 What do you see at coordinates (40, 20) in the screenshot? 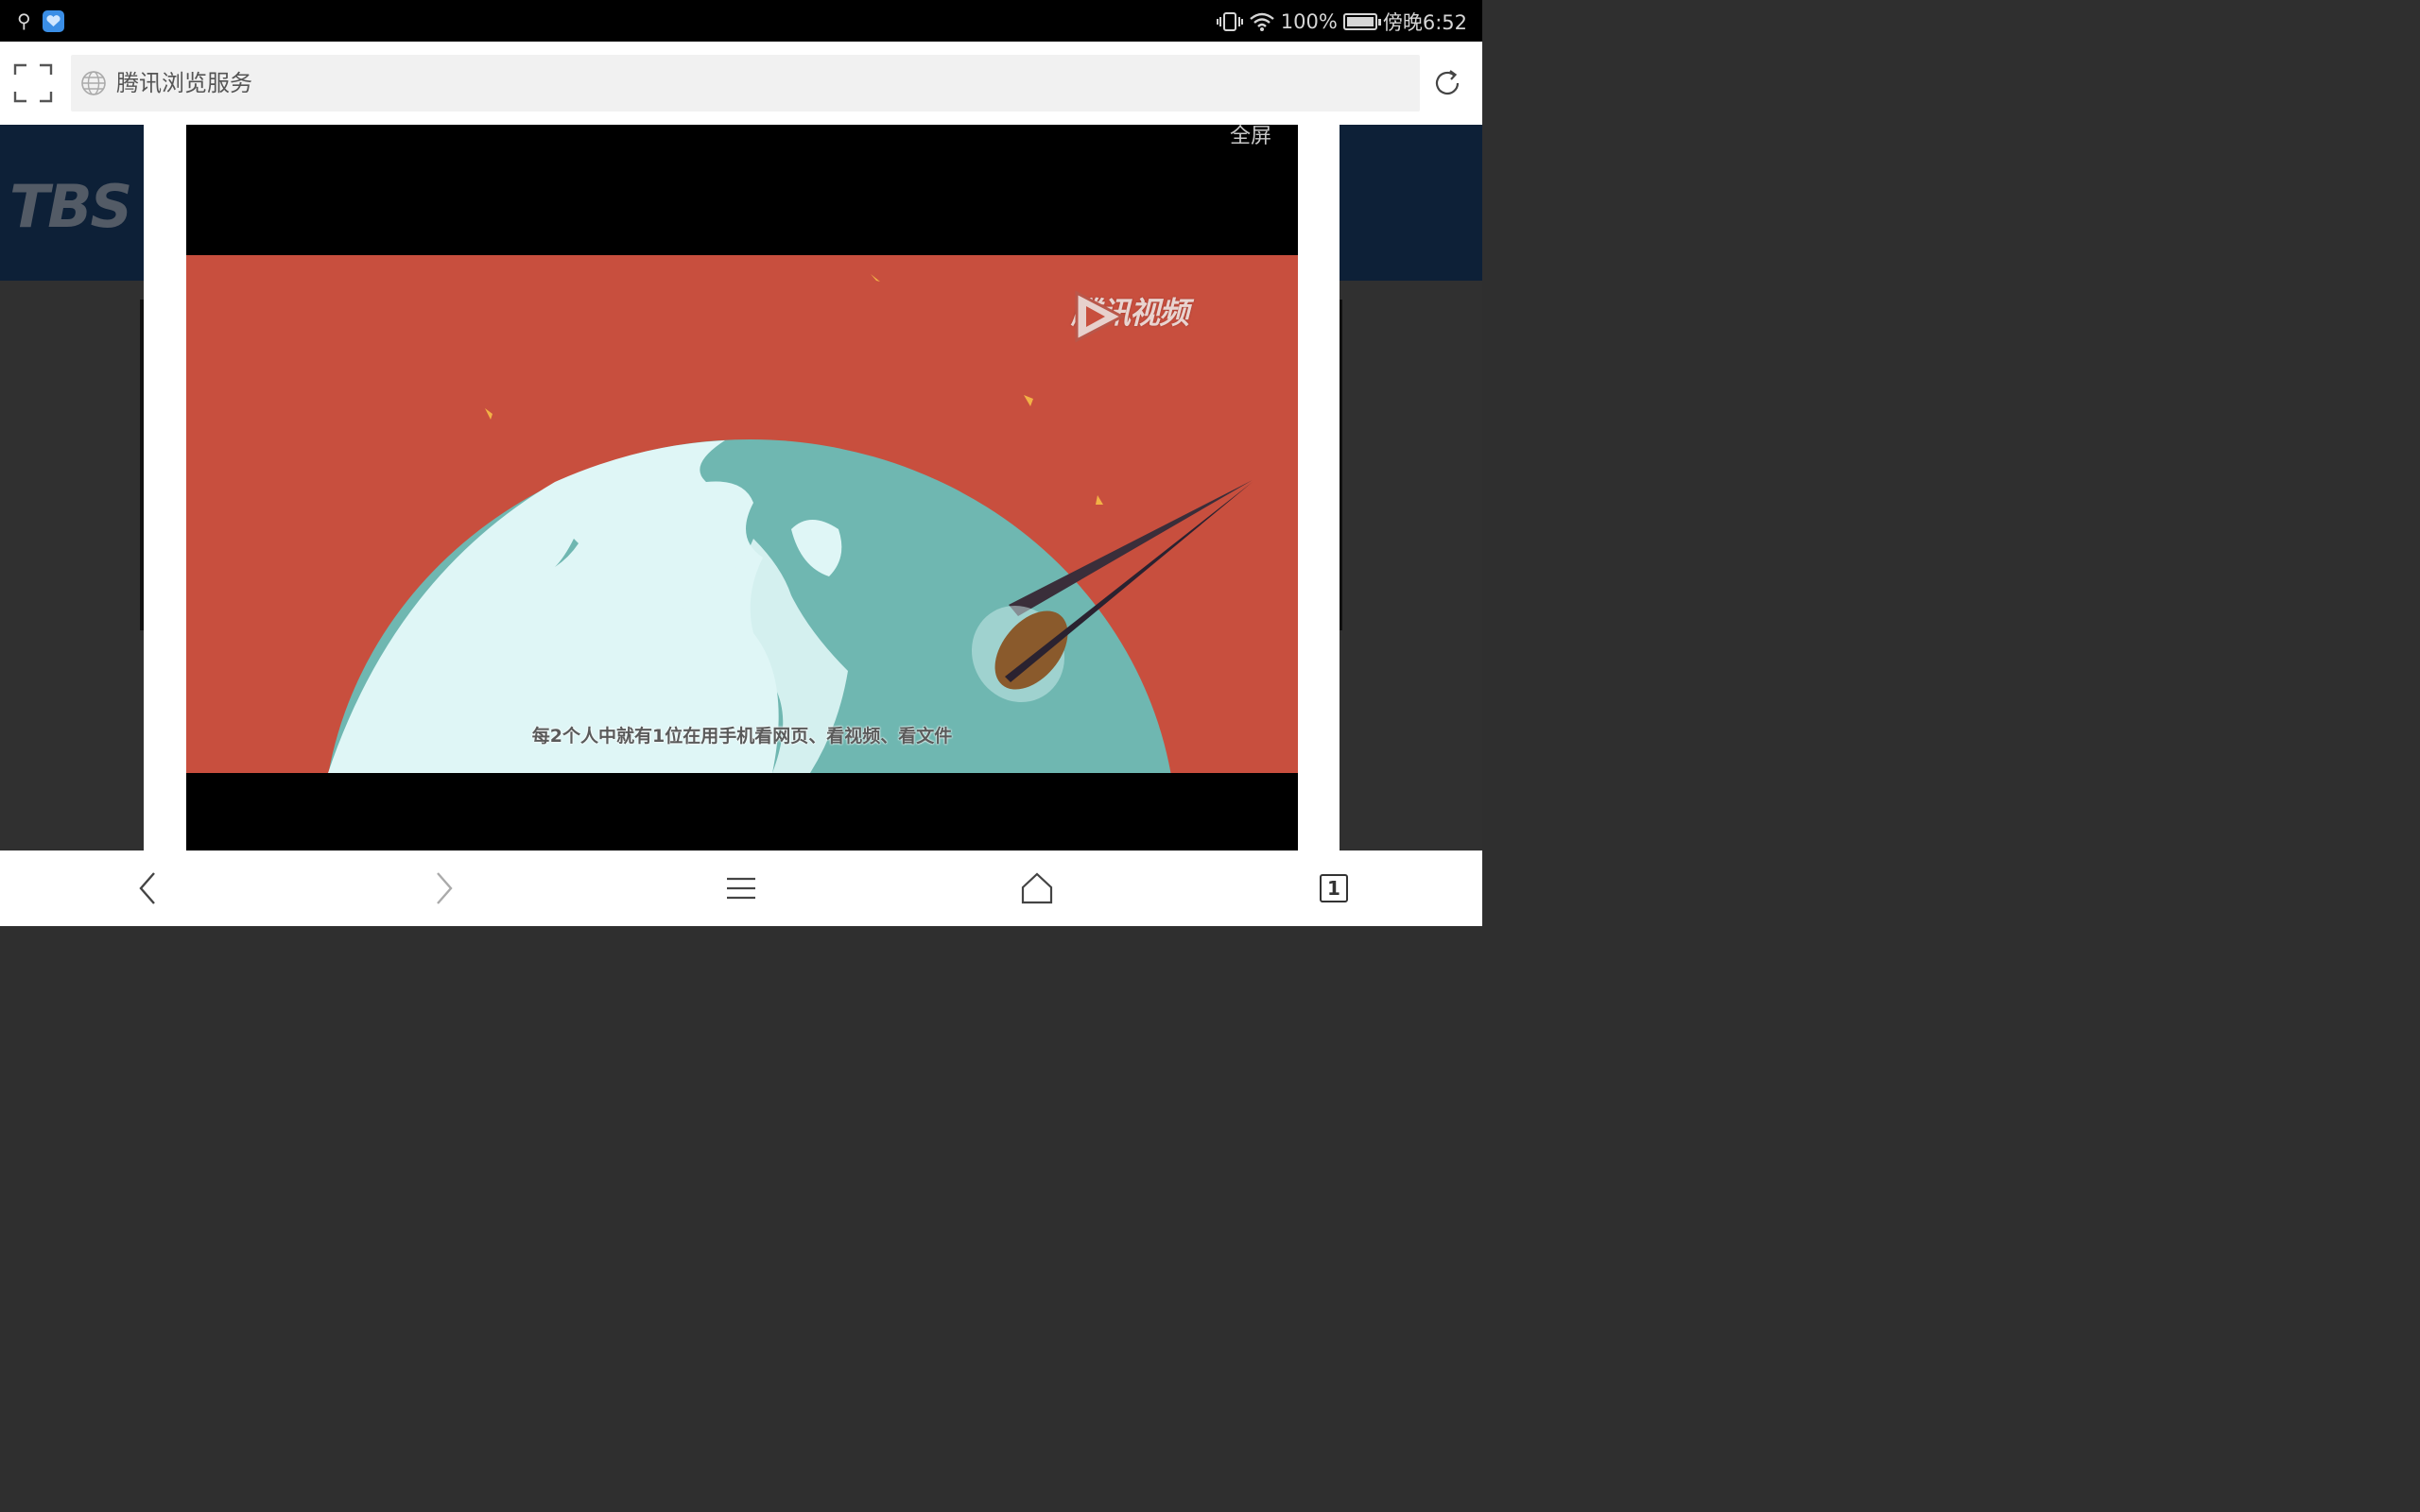
I see `status-left: ⚲` at bounding box center [40, 20].